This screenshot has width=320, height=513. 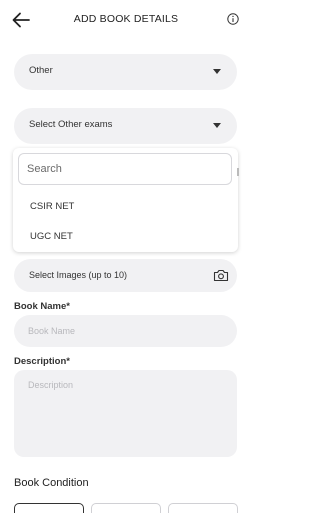 What do you see at coordinates (71, 124) in the screenshot?
I see `exam-select-value: Select Other exams` at bounding box center [71, 124].